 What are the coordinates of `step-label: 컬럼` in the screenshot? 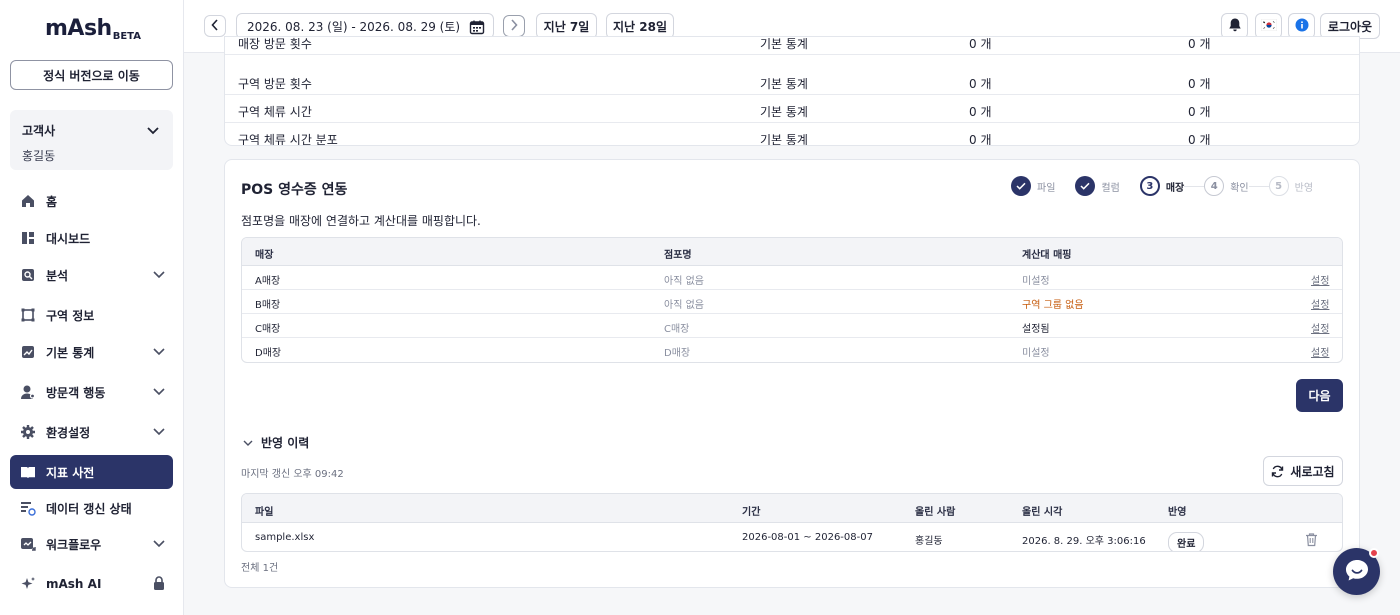 It's located at (1110, 188).